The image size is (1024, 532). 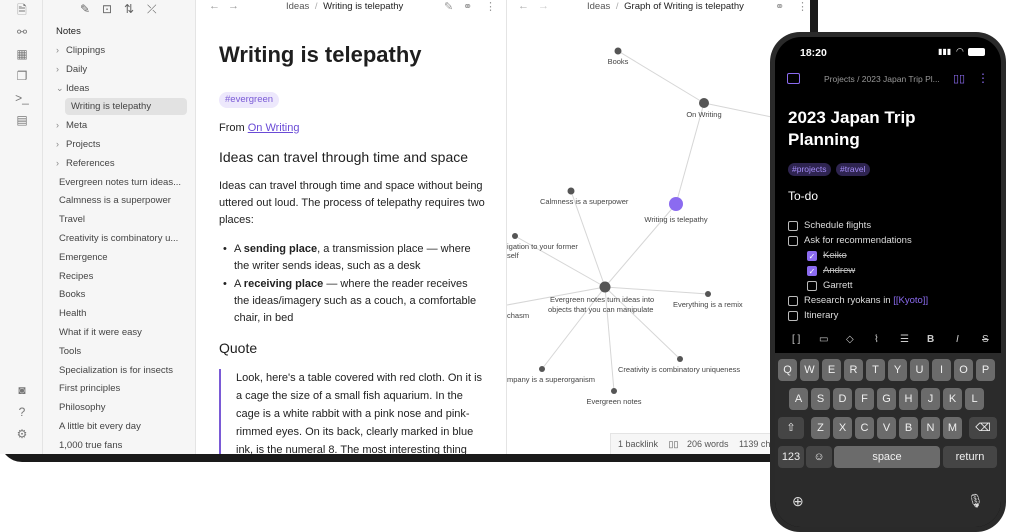 What do you see at coordinates (676, 204) in the screenshot?
I see `graph-node-wit` at bounding box center [676, 204].